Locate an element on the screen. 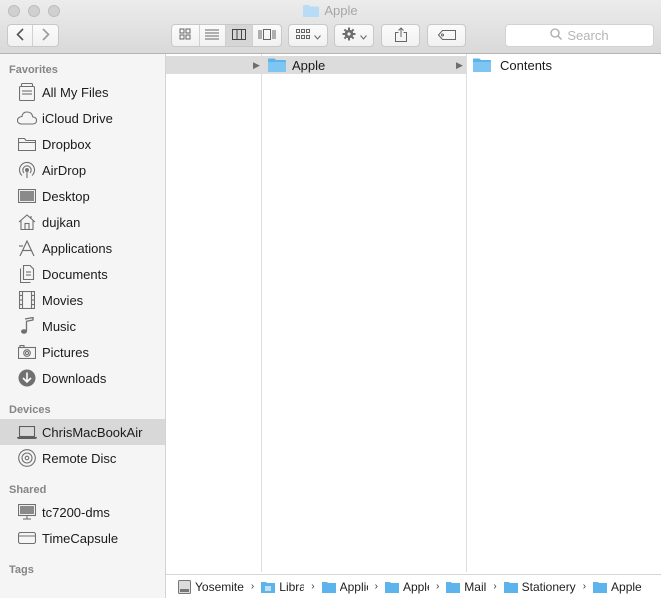 The height and width of the screenshot is (598, 661). sidebar-item-pictures: Pictures is located at coordinates (82, 352).